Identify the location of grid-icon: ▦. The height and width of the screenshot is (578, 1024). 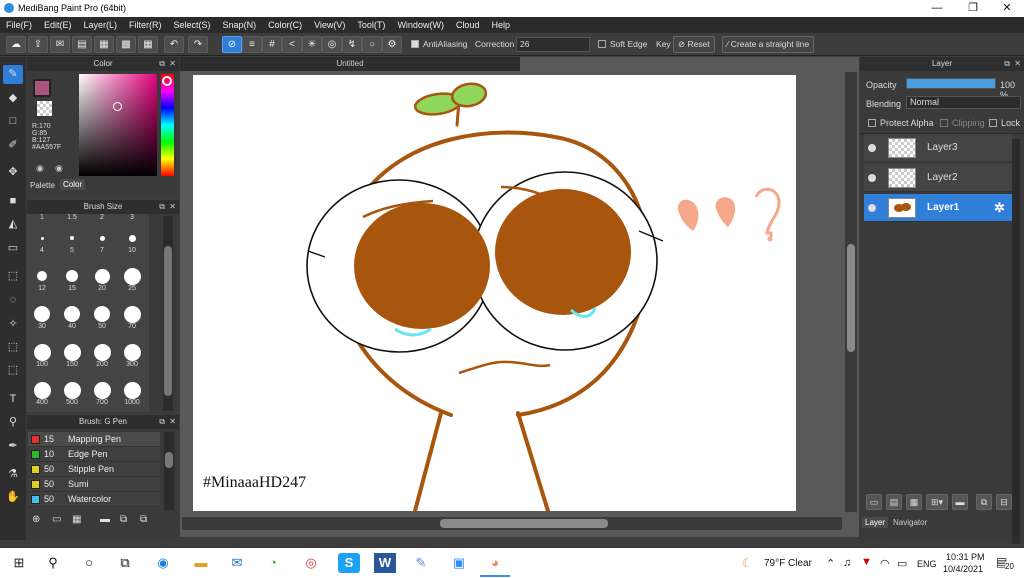
(148, 44).